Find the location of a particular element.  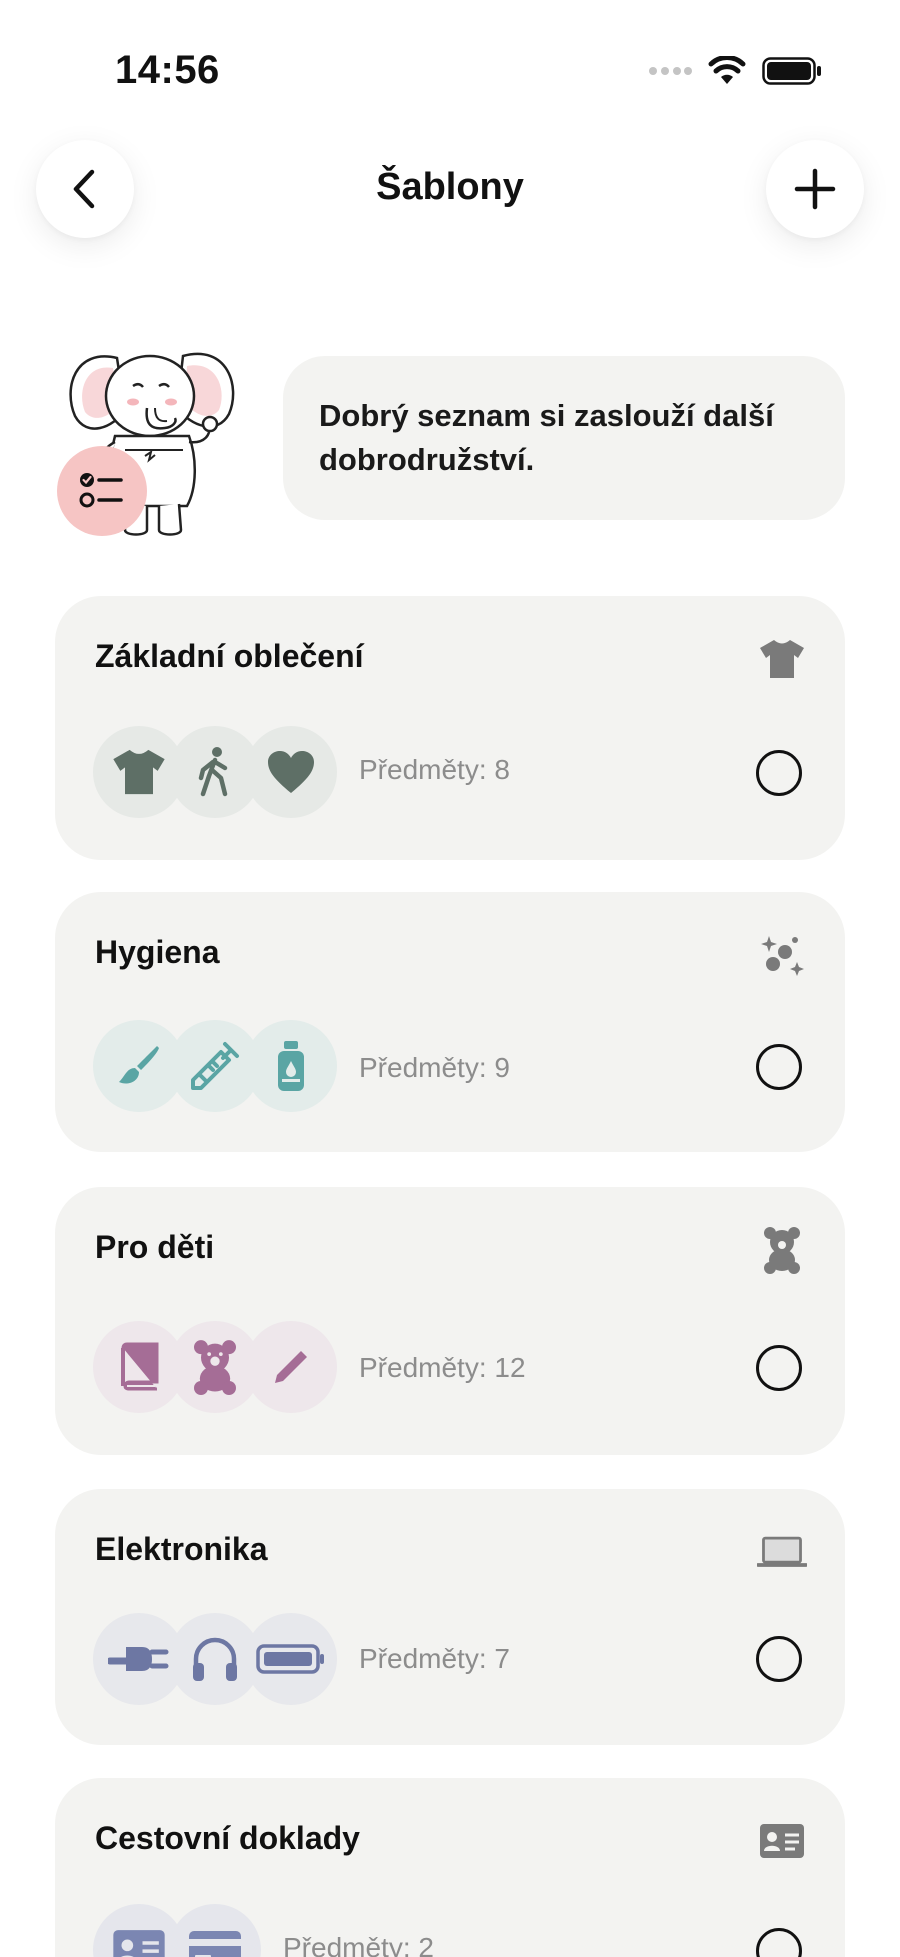

template-card: Elektronika Předměty: 7 is located at coordinates (450, 1617).